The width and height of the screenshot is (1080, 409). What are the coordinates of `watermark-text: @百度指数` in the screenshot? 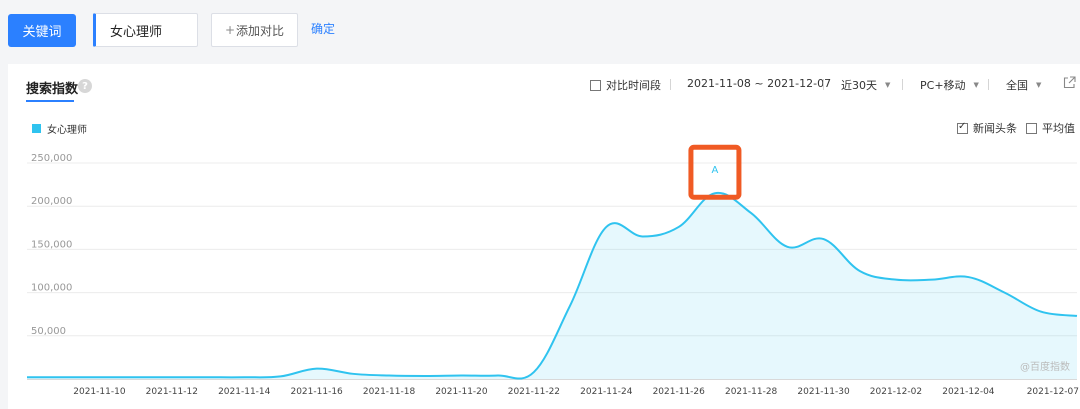 It's located at (1045, 366).